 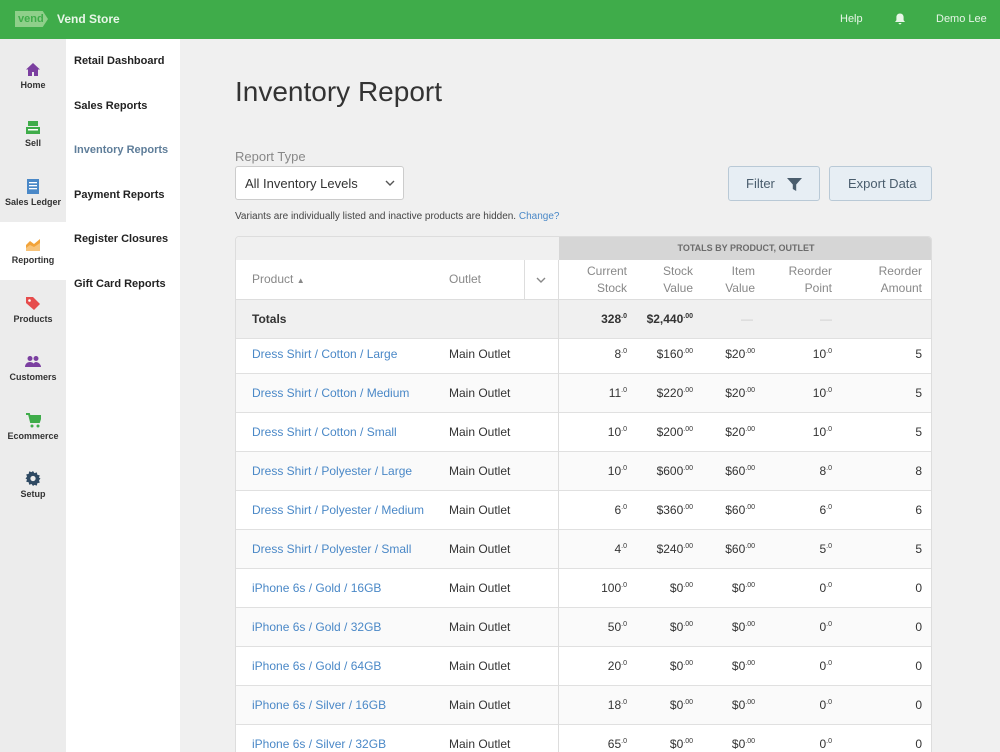 What do you see at coordinates (681, 627) in the screenshot?
I see `stock-value-cell: $0.00` at bounding box center [681, 627].